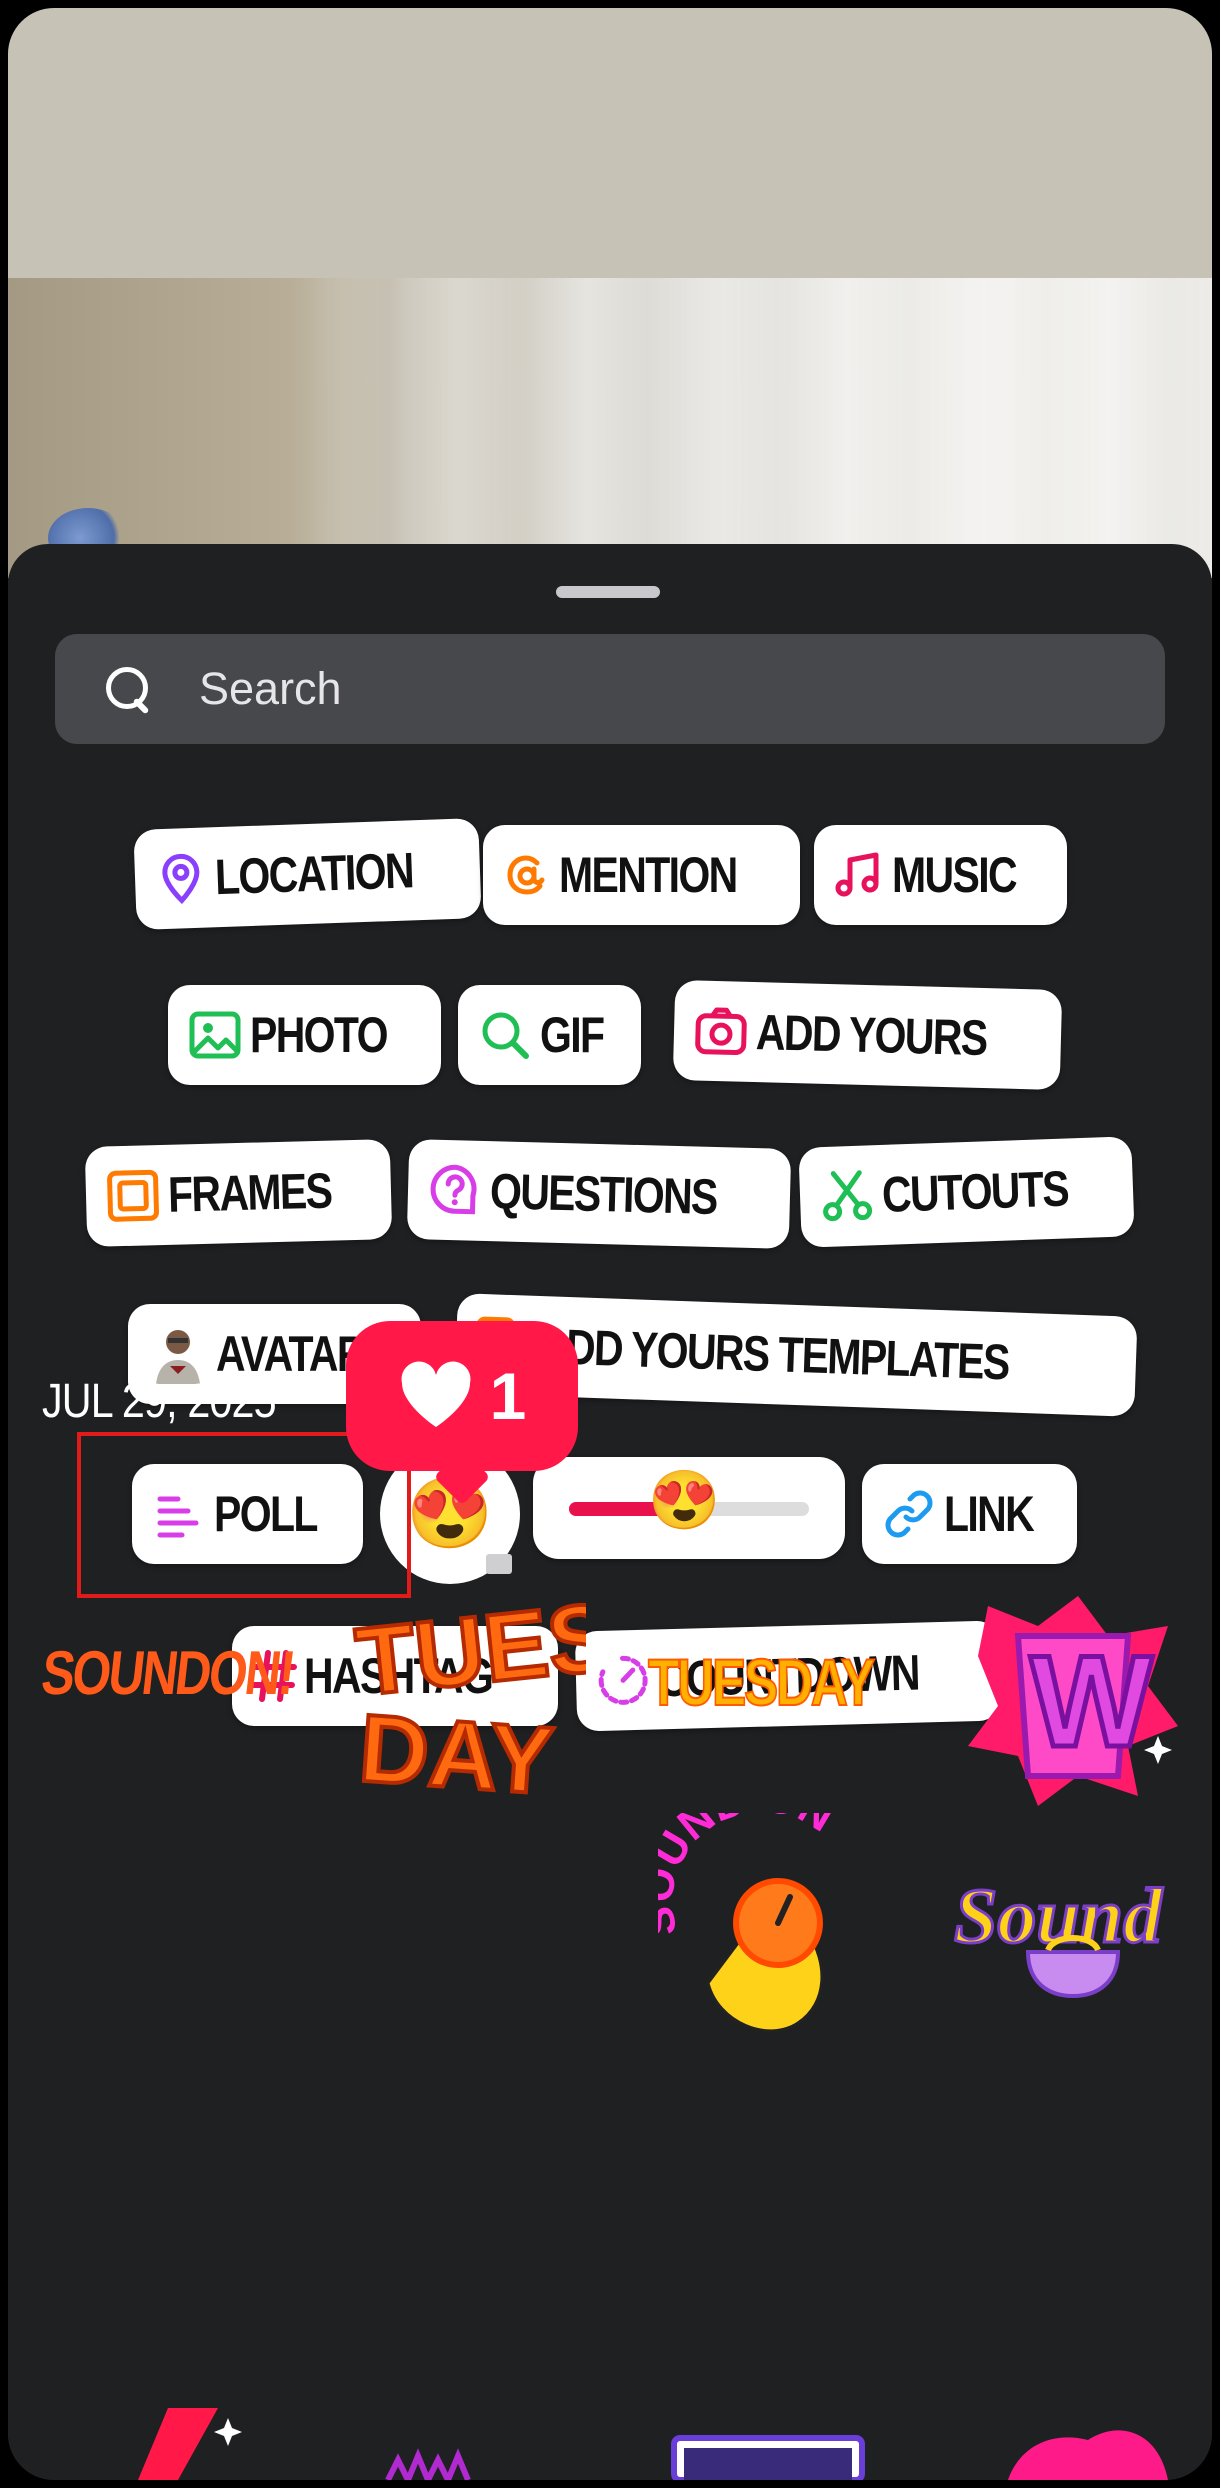  I want to click on questions-label: QUESTIONS, so click(603, 1194).